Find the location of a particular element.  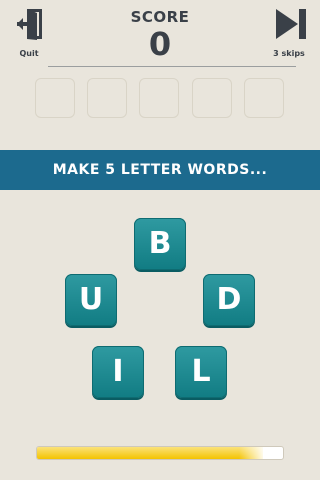

tile-letter: U is located at coordinates (91, 299).